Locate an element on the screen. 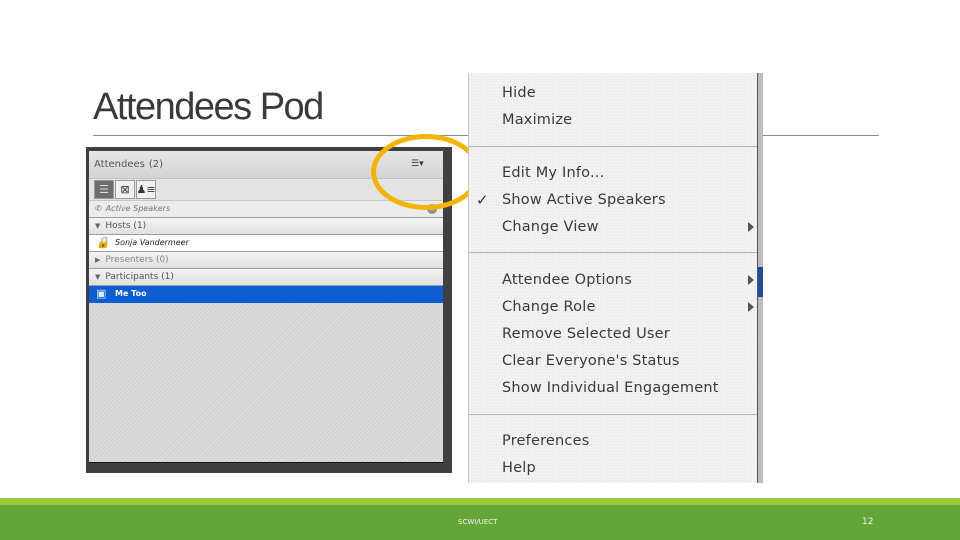  menu-item-change-role: Change Role is located at coordinates (628, 307).